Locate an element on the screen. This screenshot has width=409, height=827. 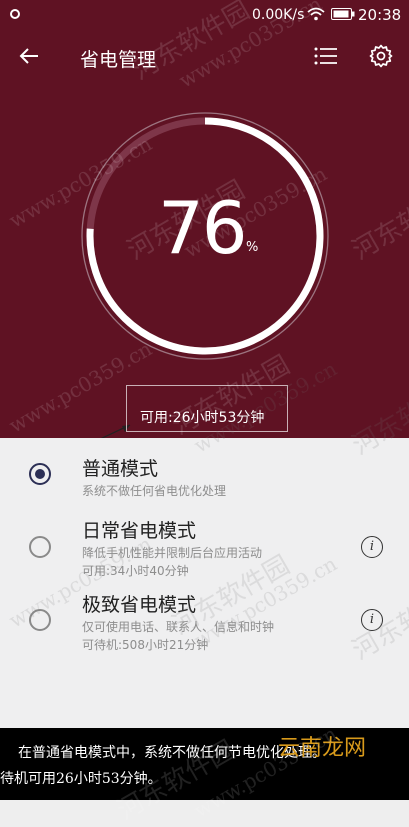
mode-option-daily: 日常省电模式 降低手机性能并限制后台应用活动 可用:34小时40分钟 i is located at coordinates (204, 548).